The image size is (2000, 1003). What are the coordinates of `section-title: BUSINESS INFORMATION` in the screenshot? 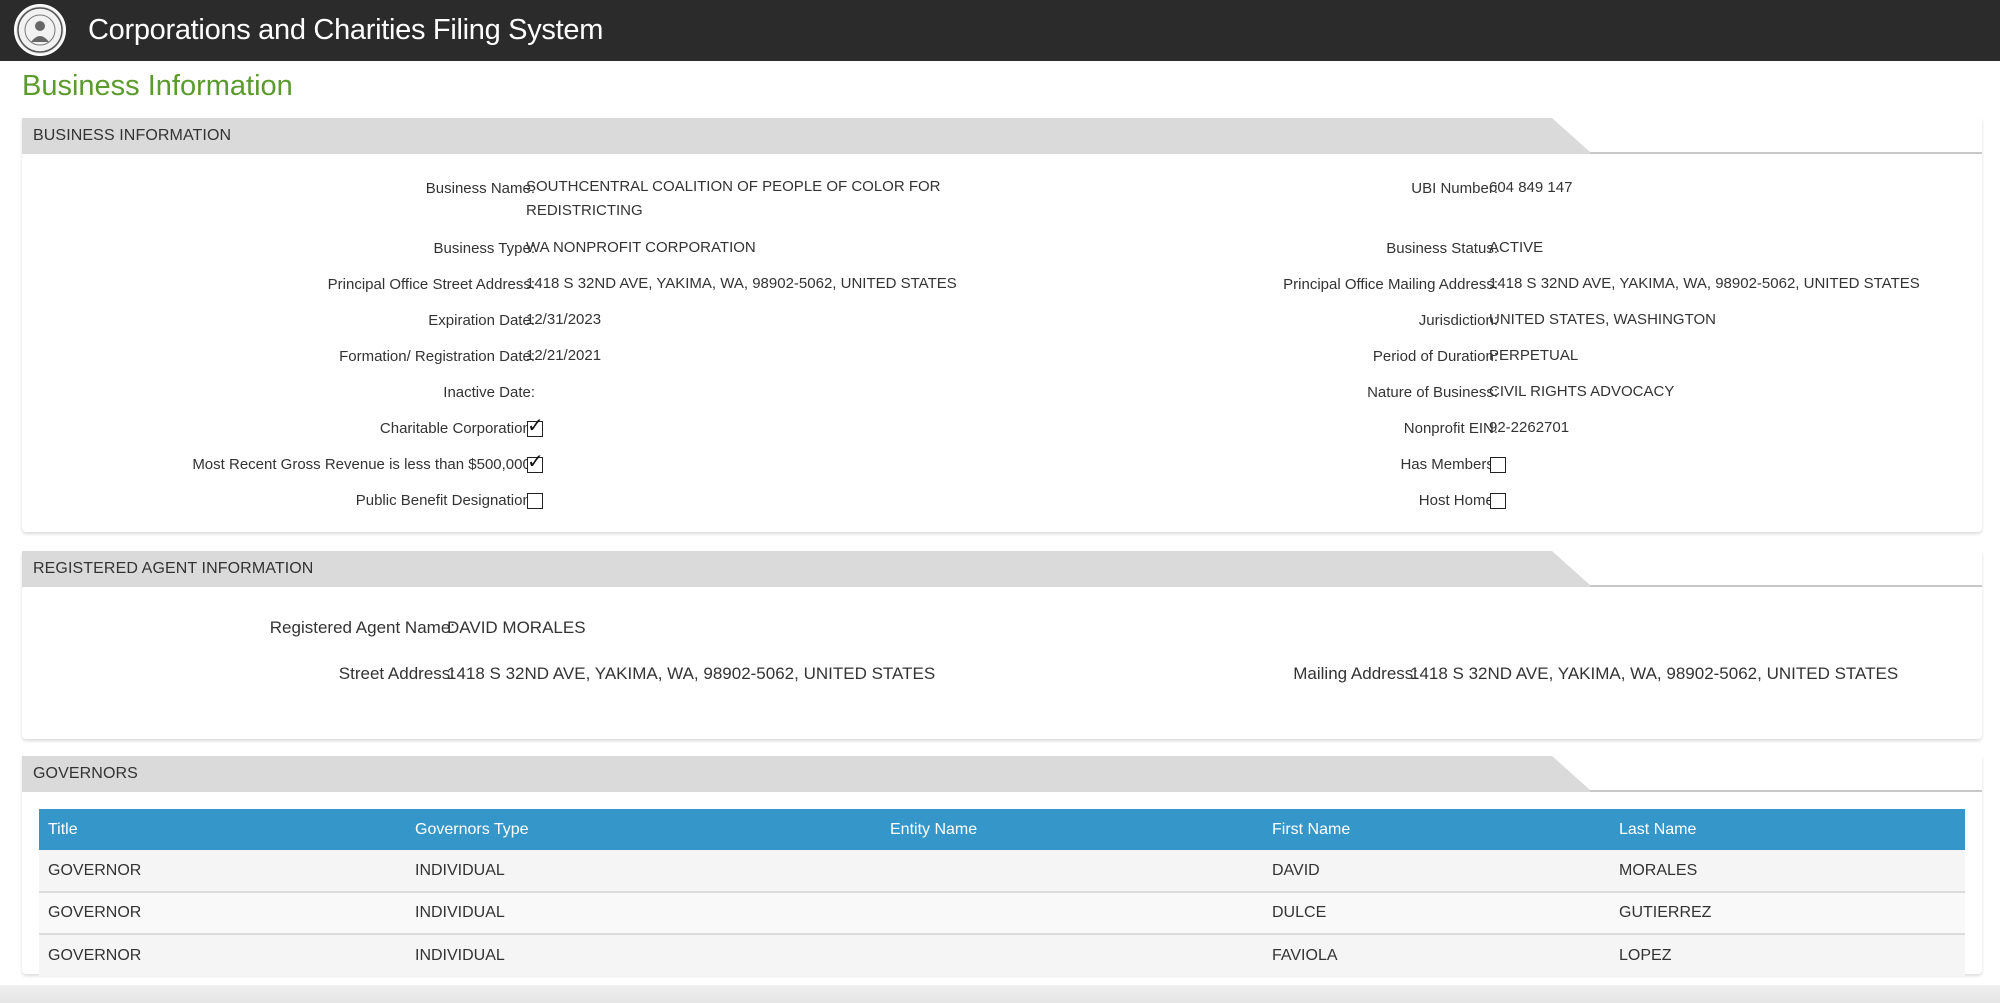 It's located at (132, 135).